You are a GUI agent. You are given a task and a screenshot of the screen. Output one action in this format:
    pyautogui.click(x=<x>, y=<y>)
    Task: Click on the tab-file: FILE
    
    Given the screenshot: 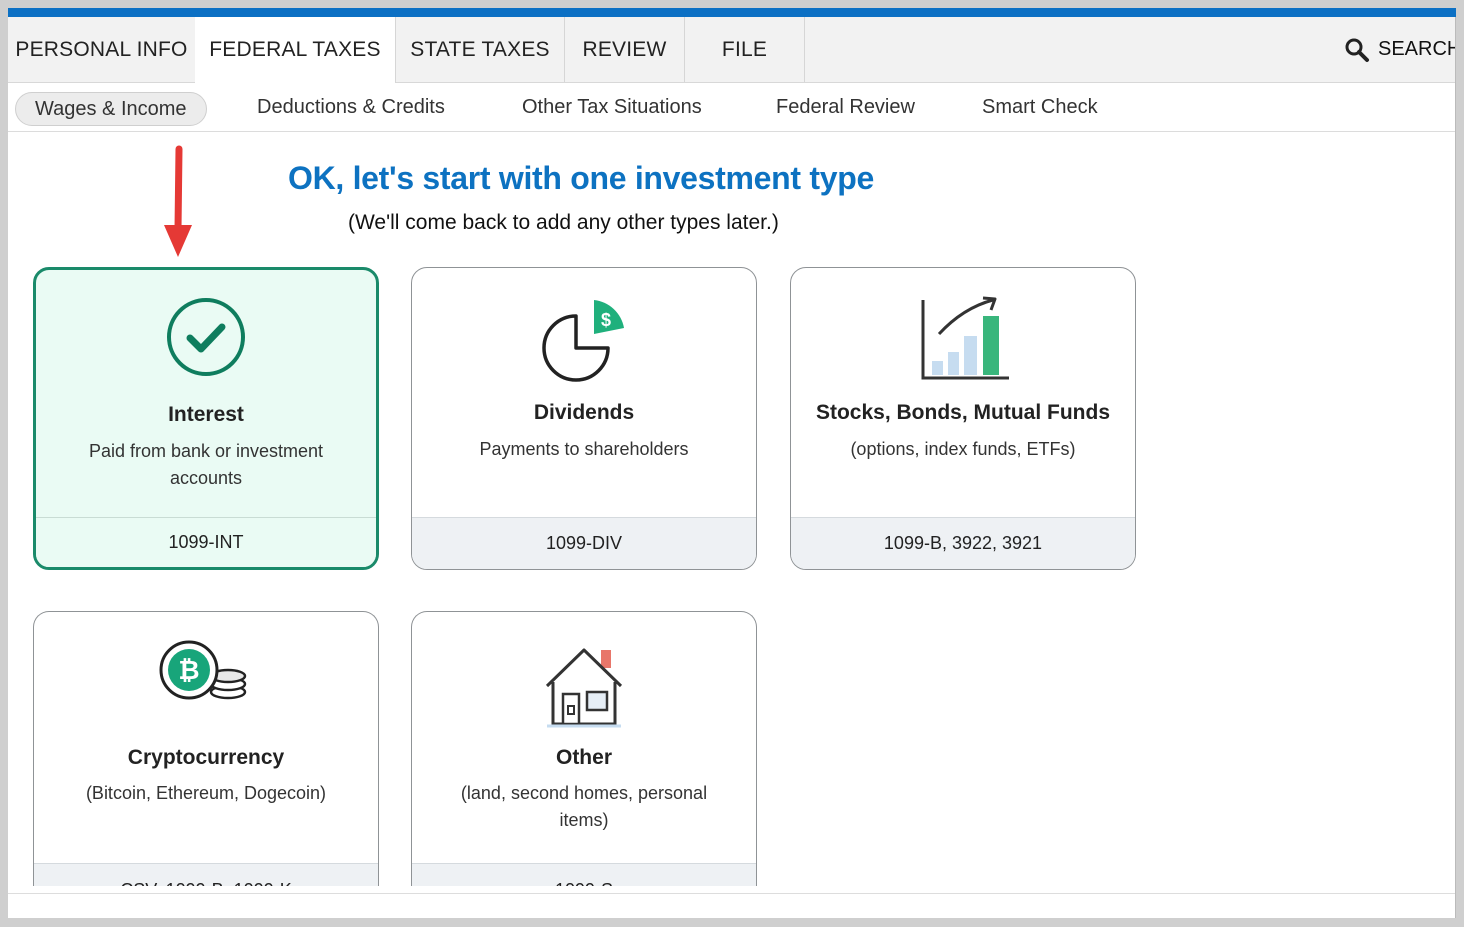 What is the action you would take?
    pyautogui.click(x=745, y=49)
    